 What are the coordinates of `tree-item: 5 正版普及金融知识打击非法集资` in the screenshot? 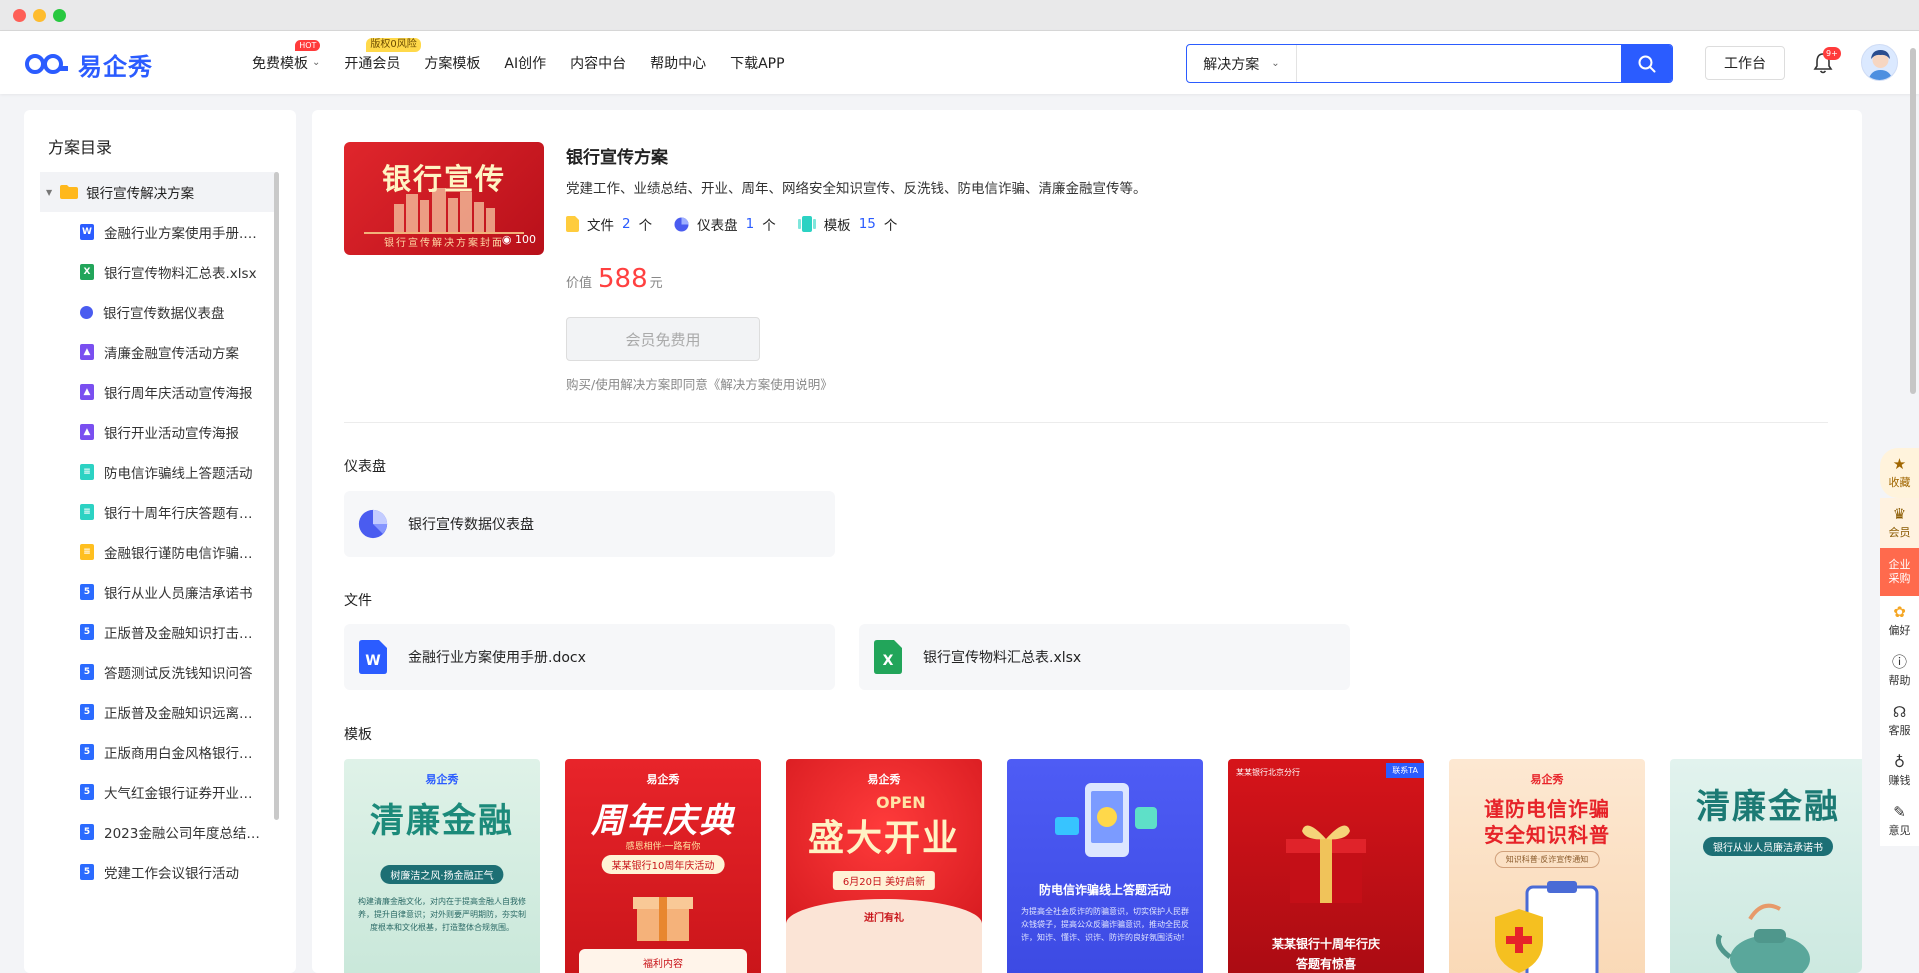 It's located at (185, 632).